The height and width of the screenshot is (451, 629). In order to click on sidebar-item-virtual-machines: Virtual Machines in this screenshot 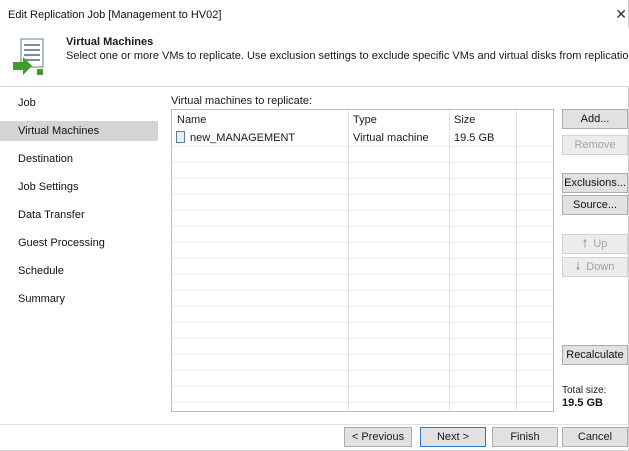, I will do `click(79, 131)`.